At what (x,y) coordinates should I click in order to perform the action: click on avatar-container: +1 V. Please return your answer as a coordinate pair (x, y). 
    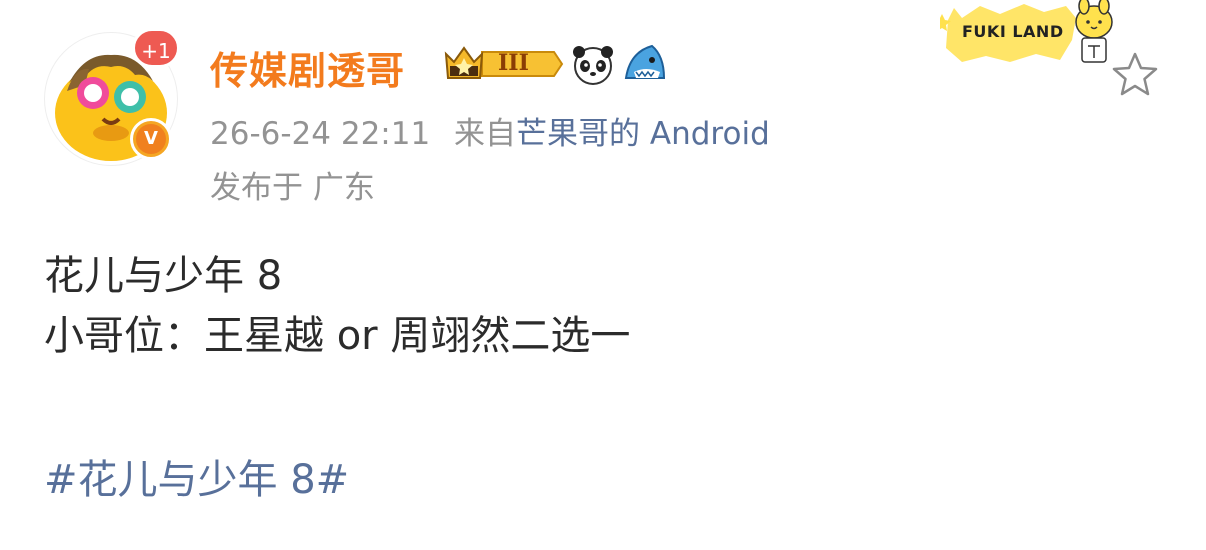
    Looking at the image, I should click on (112, 97).